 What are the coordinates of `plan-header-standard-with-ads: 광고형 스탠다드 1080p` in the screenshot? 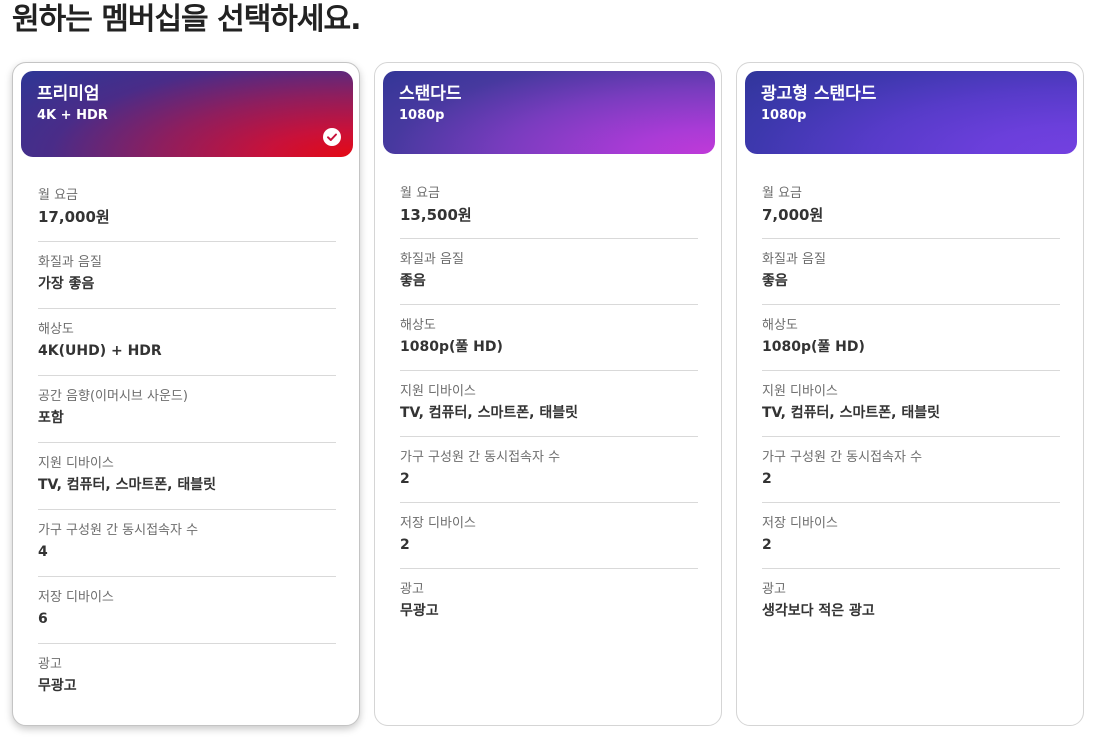 It's located at (911, 112).